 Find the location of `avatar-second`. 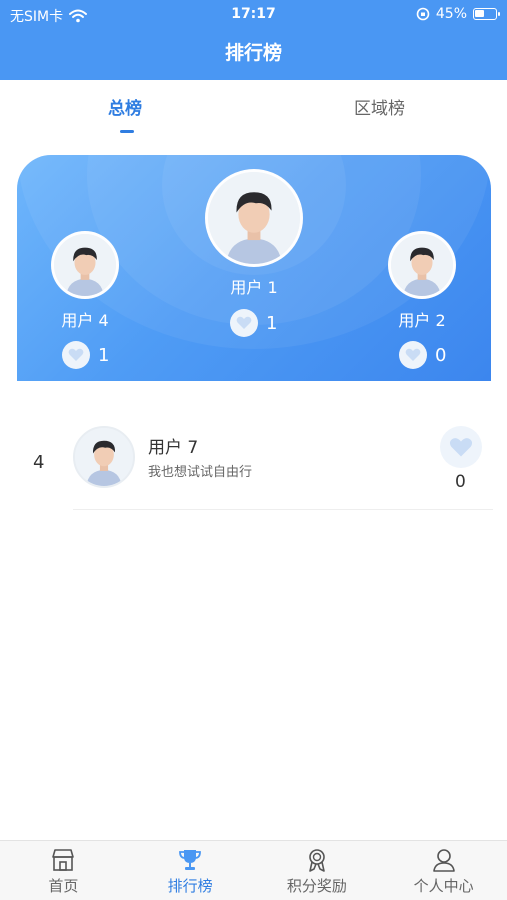

avatar-second is located at coordinates (422, 265).